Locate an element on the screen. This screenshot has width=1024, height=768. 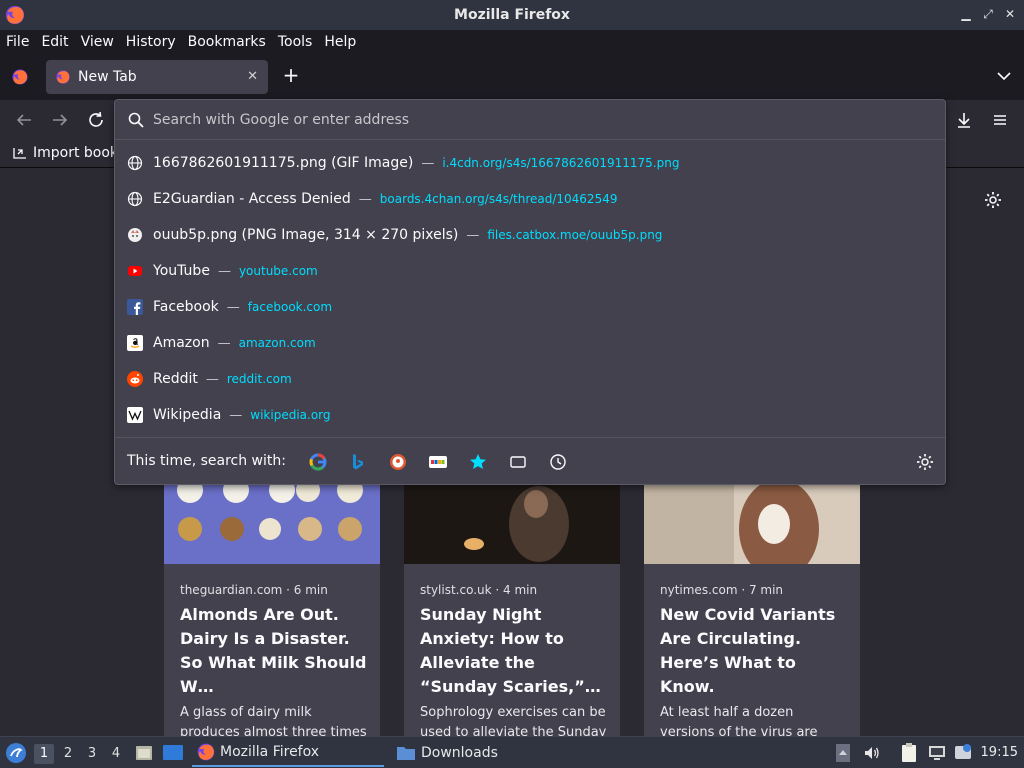
firefox-icon is located at coordinates (15, 15).